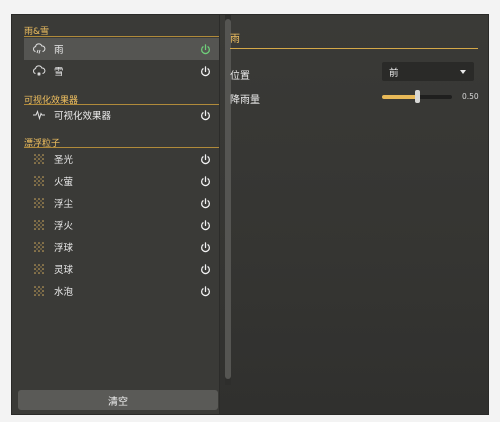  Describe the element at coordinates (121, 203) in the screenshot. I see `list-item-floating-dust: 浮尘` at that location.